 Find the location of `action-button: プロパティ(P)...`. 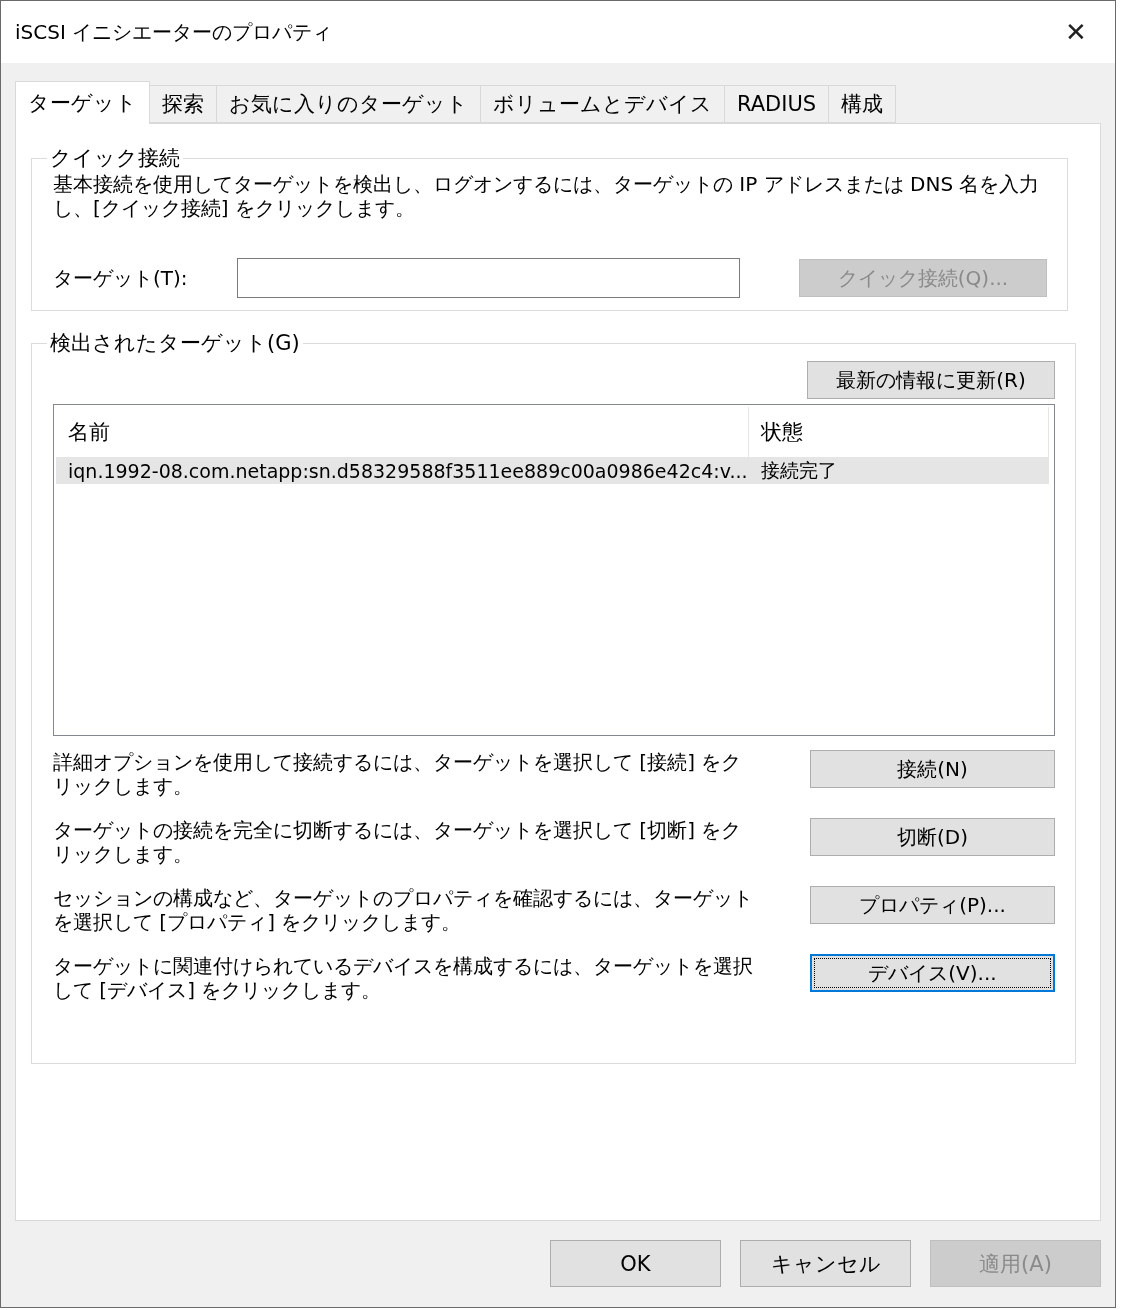

action-button: プロパティ(P)... is located at coordinates (932, 905).